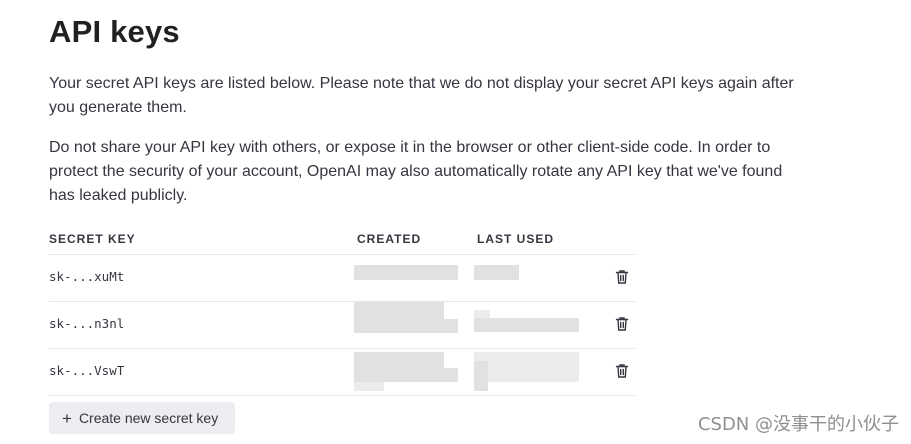  I want to click on header-secret-key: SECRET KEY, so click(92, 239).